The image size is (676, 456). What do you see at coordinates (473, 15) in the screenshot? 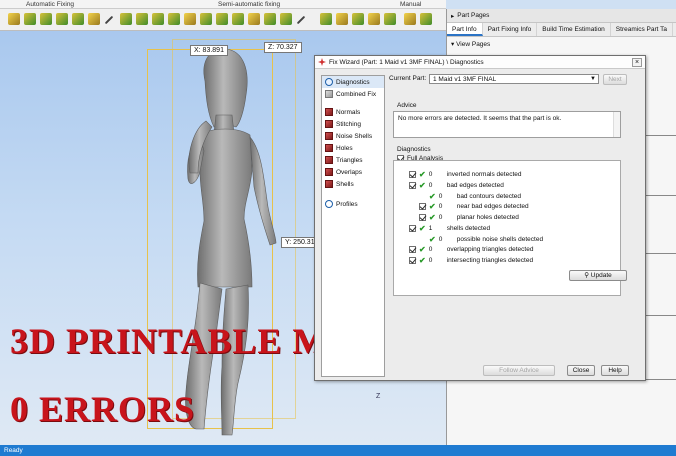
I see `part-pages-title: Part Pages` at bounding box center [473, 15].